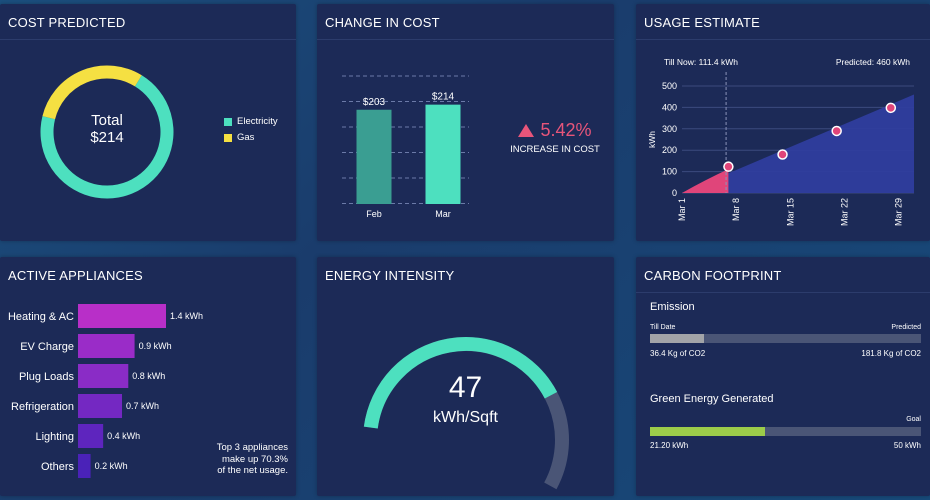  I want to click on emission-progress-track, so click(785, 338).